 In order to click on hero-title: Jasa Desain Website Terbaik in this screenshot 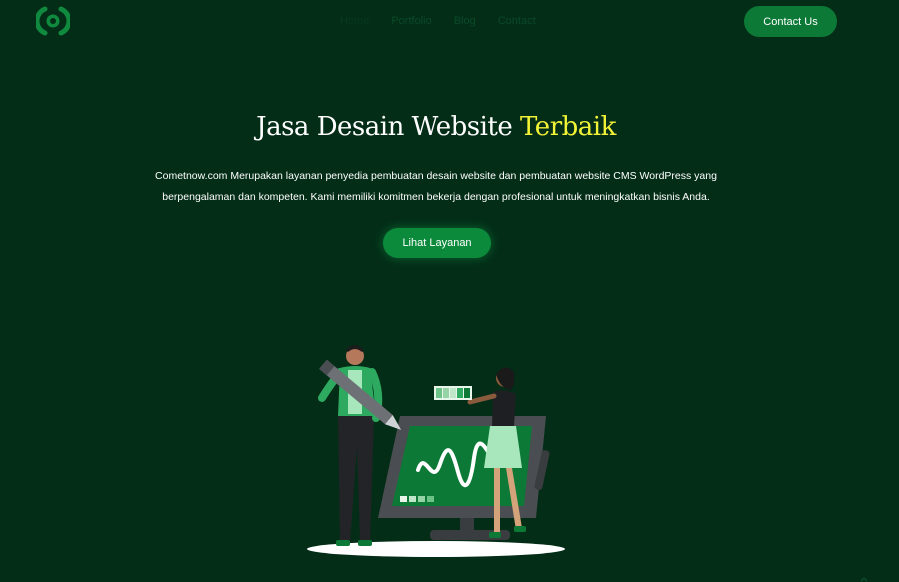, I will do `click(436, 127)`.